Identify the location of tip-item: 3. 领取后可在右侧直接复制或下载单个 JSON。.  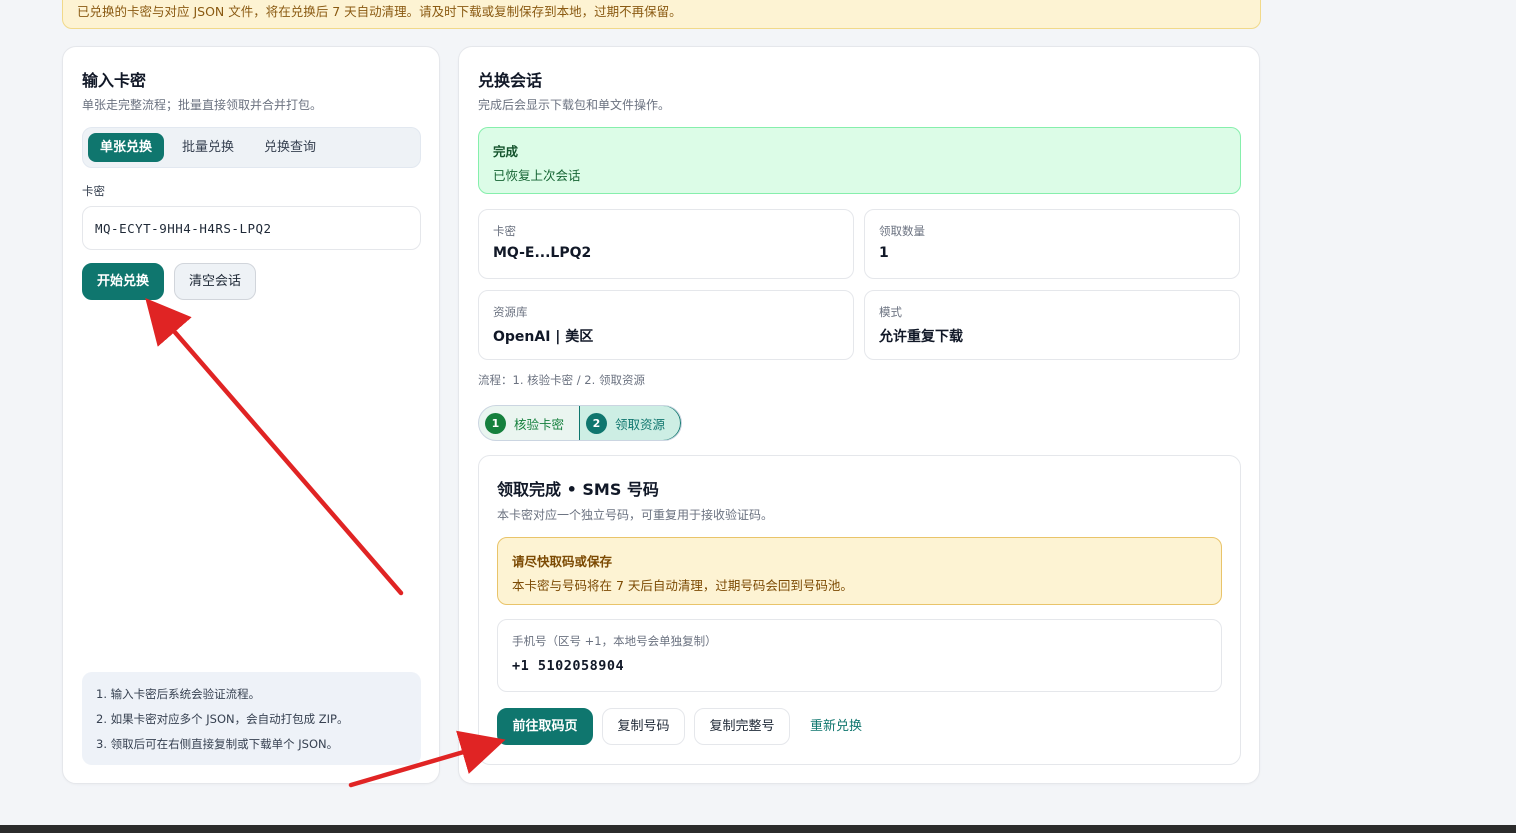
(217, 744).